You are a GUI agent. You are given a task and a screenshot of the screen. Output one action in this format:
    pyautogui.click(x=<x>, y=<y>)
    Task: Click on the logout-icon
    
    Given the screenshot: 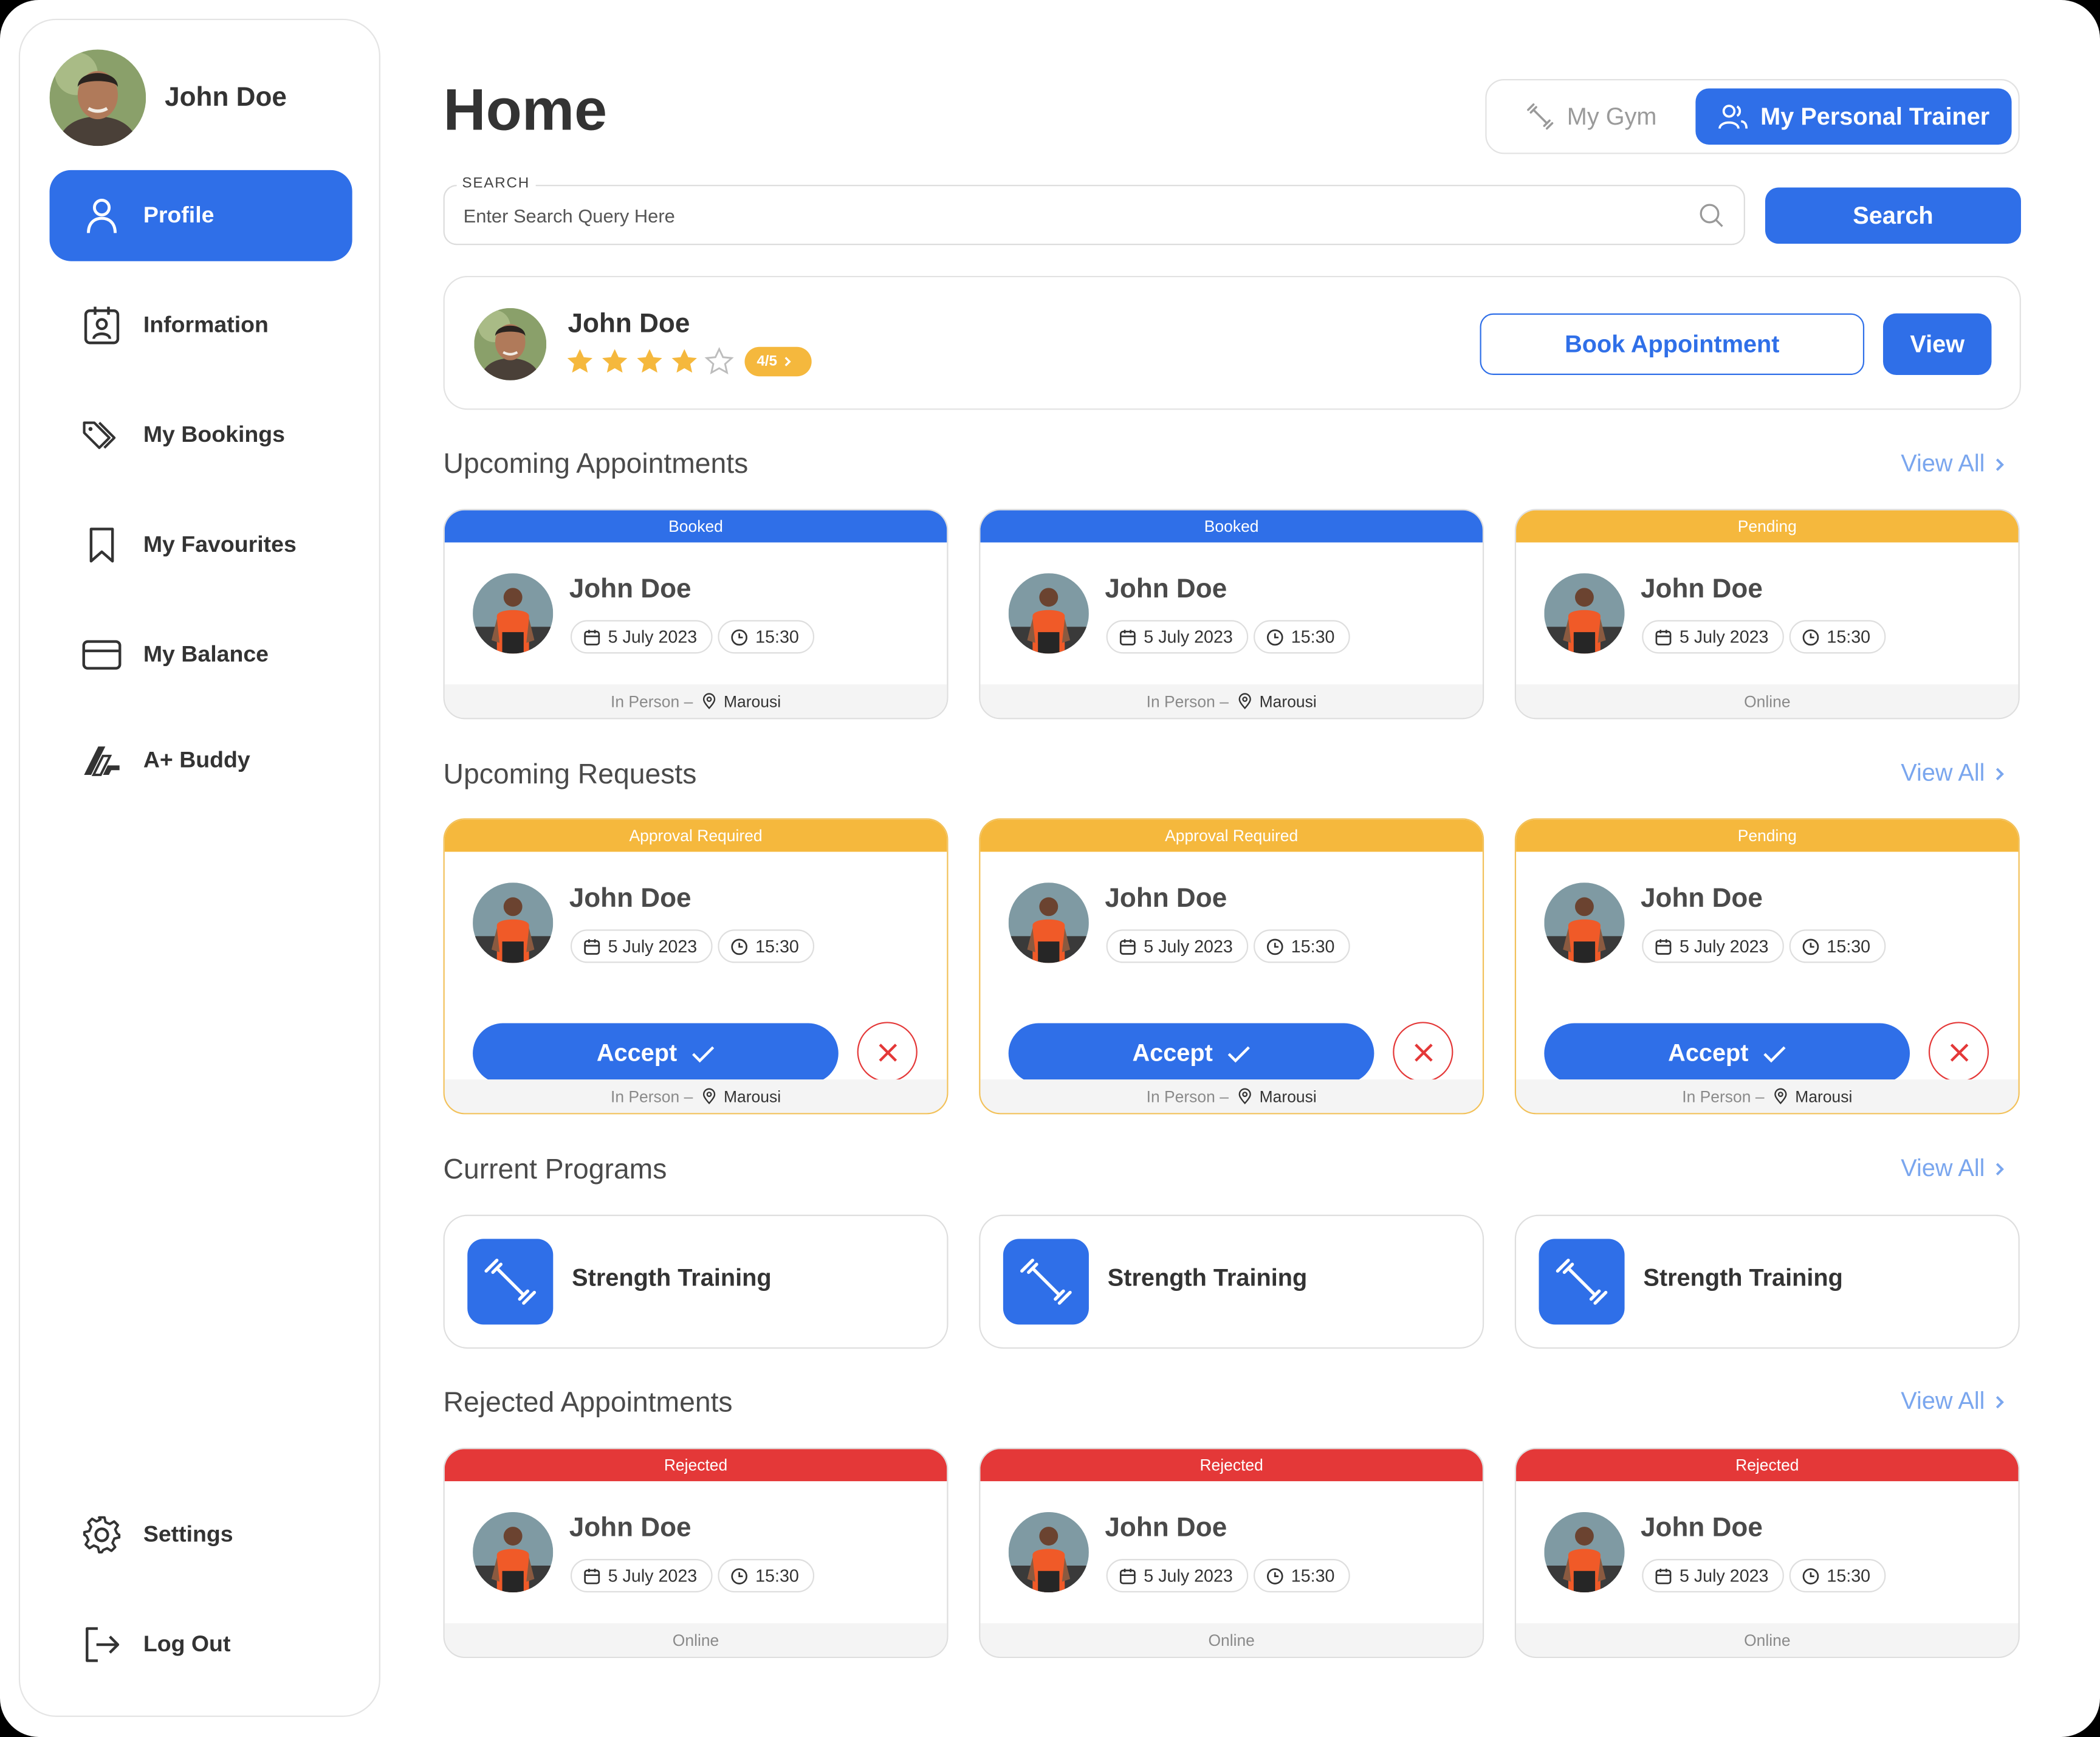 What is the action you would take?
    pyautogui.click(x=101, y=1645)
    